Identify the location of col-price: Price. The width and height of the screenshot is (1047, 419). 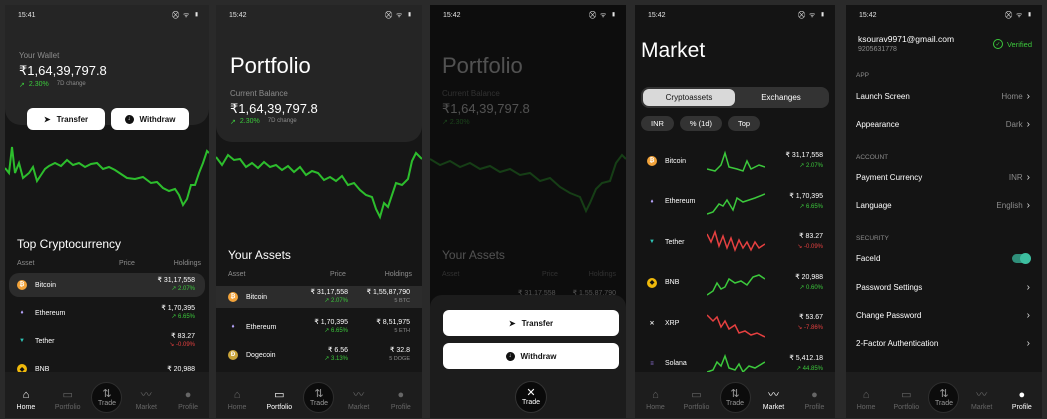
(338, 274).